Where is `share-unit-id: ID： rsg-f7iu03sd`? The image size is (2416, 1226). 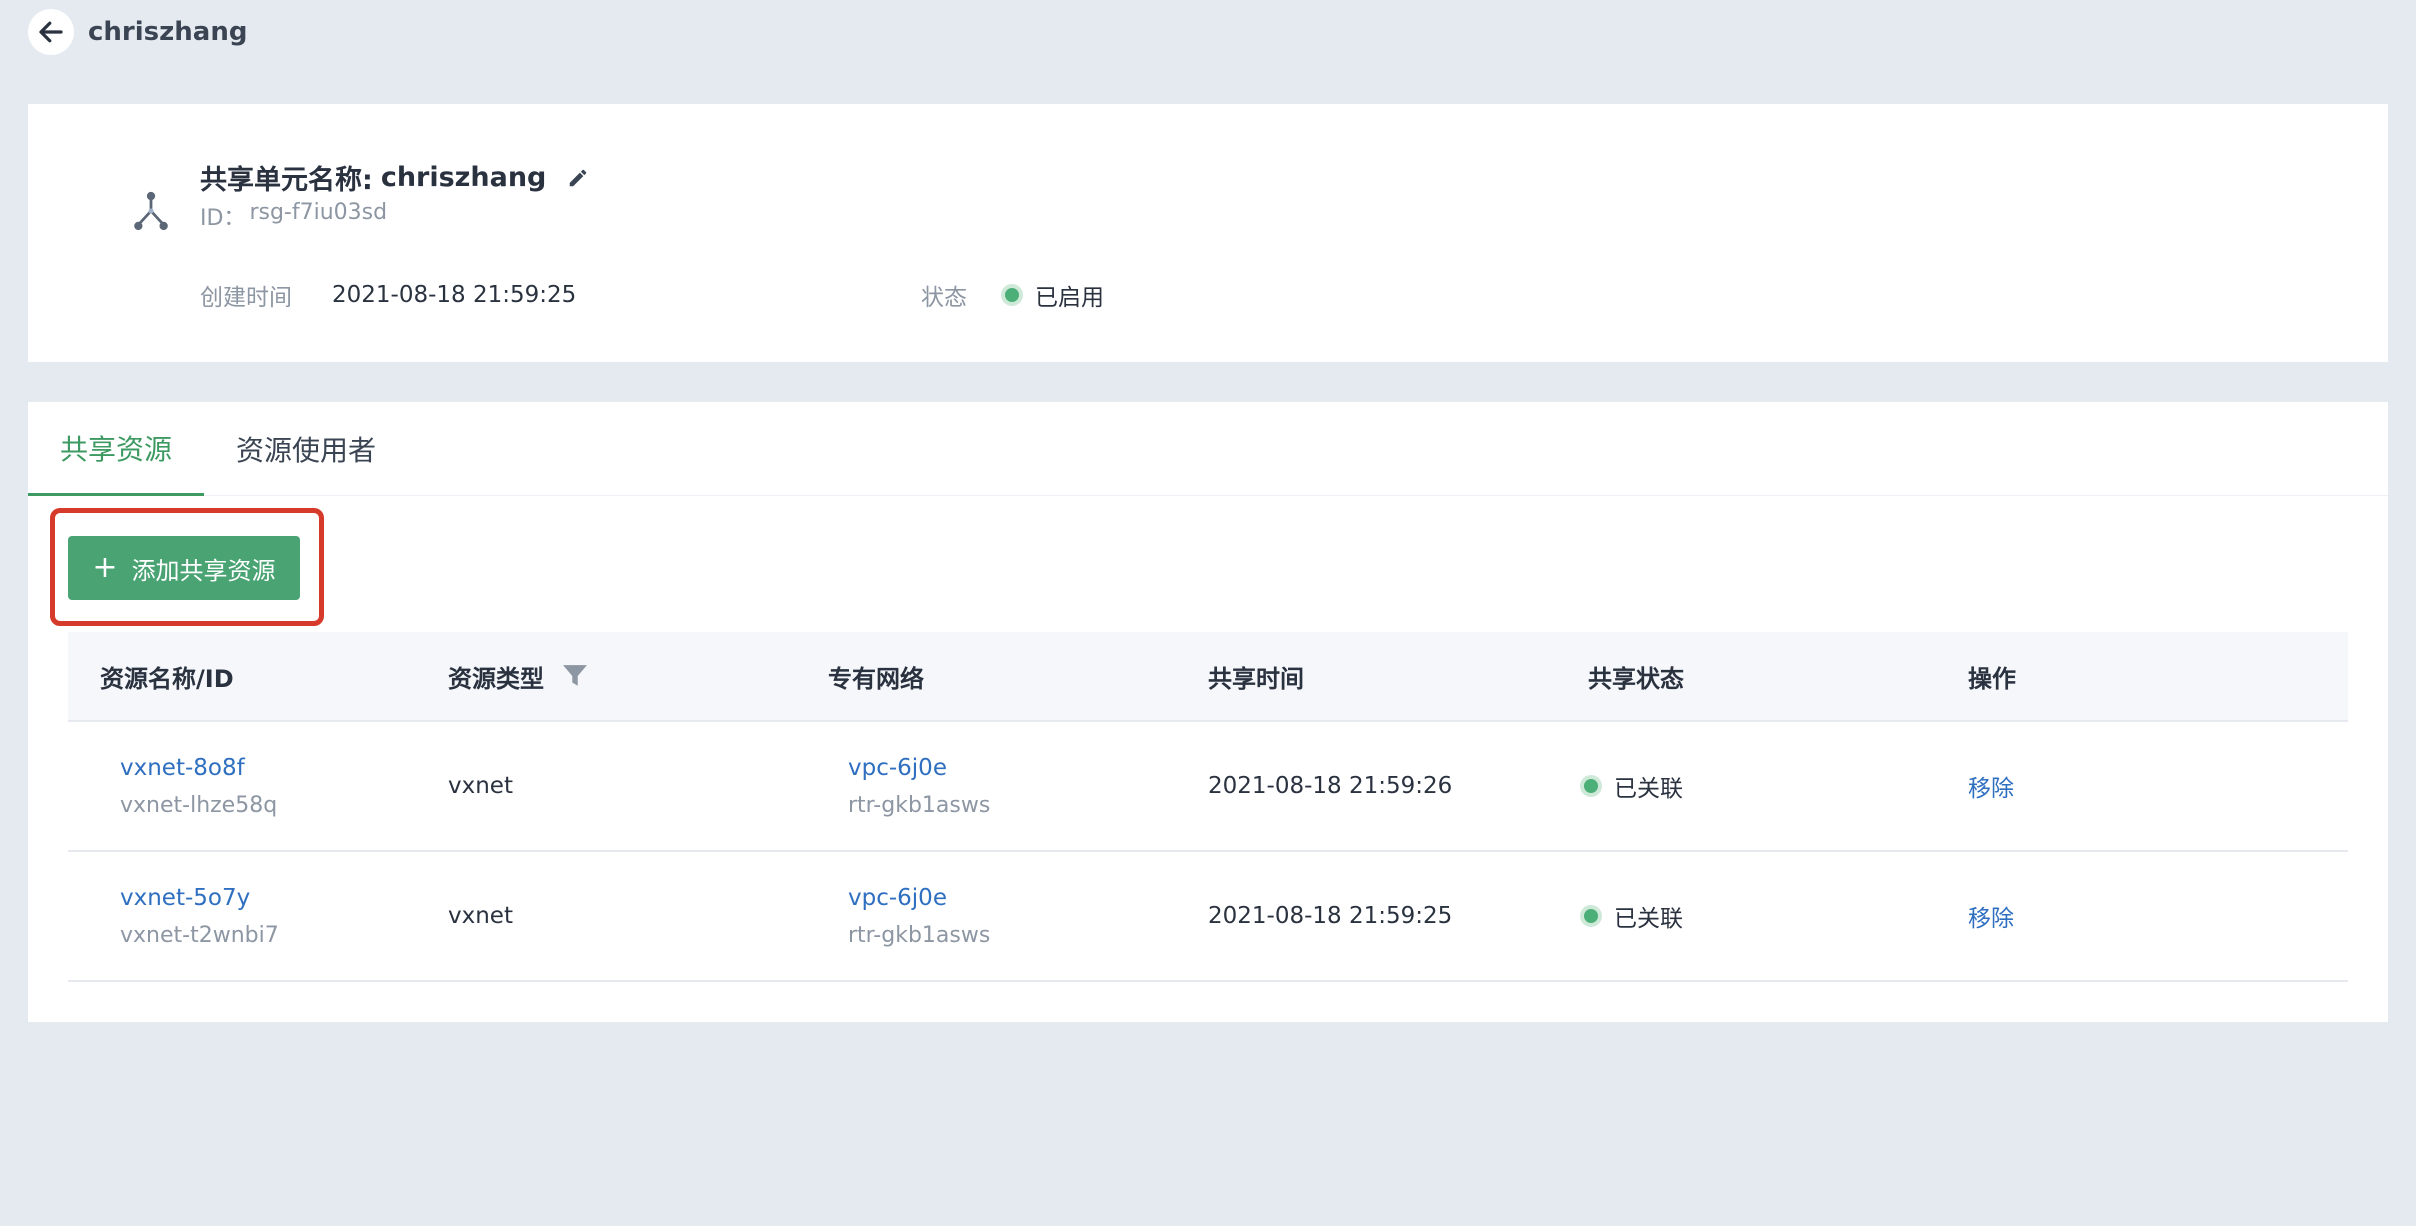 share-unit-id: ID： rsg-f7iu03sd is located at coordinates (293, 216).